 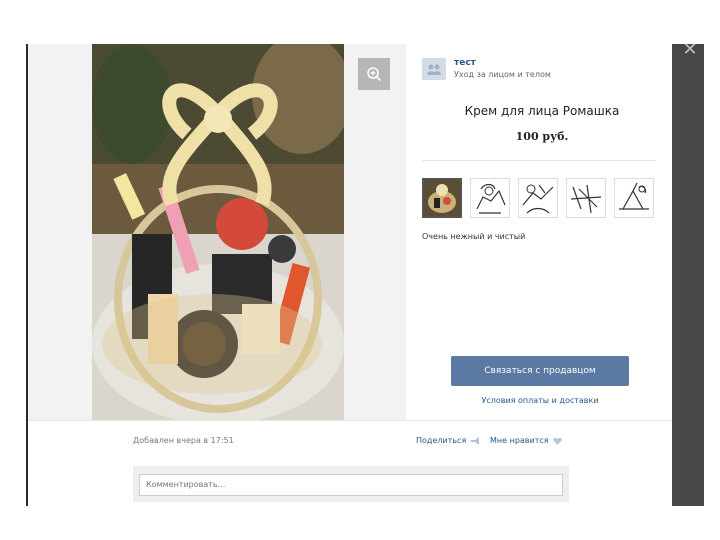 What do you see at coordinates (540, 400) in the screenshot?
I see `payment-delivery-terms-link: Условия оплаты и доставки` at bounding box center [540, 400].